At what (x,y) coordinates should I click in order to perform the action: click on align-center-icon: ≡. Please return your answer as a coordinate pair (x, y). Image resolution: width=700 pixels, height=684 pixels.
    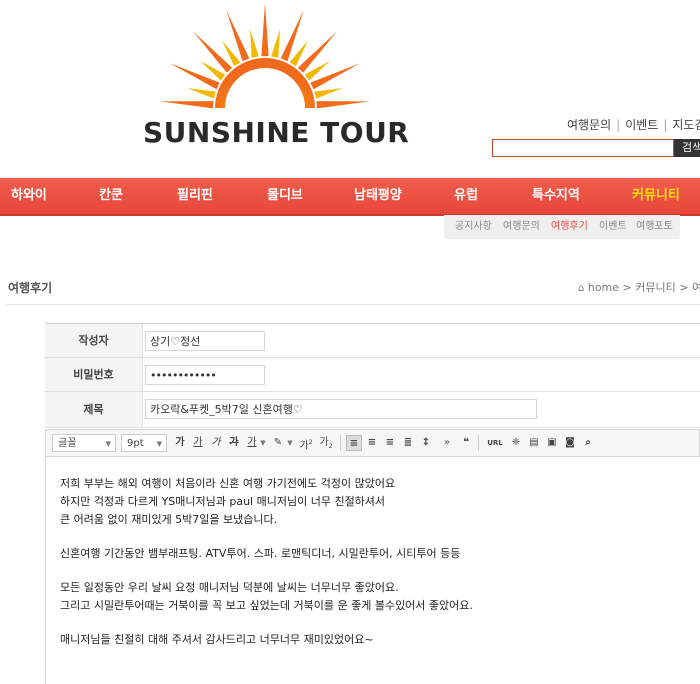
    Looking at the image, I should click on (372, 443).